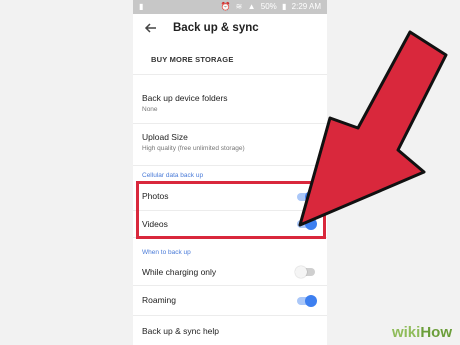  Describe the element at coordinates (216, 28) in the screenshot. I see `page-title: Back up & sync` at that location.